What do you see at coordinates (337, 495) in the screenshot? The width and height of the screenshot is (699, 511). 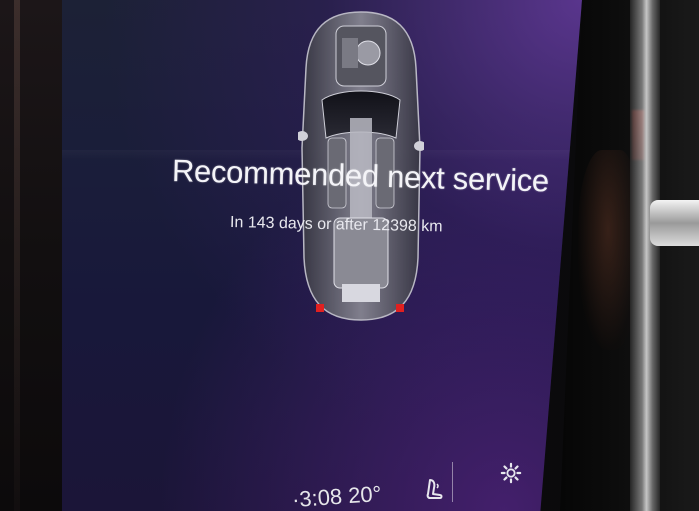 I see `clock-temperature: ·3:08 20°` at bounding box center [337, 495].